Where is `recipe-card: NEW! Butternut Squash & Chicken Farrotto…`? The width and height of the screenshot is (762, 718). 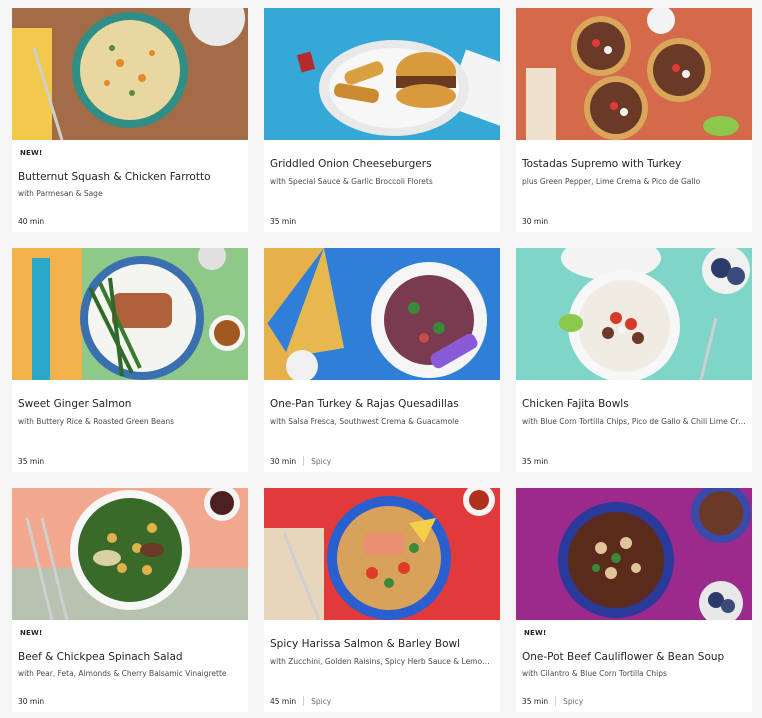 recipe-card: NEW! Butternut Squash & Chicken Farrotto… is located at coordinates (130, 120).